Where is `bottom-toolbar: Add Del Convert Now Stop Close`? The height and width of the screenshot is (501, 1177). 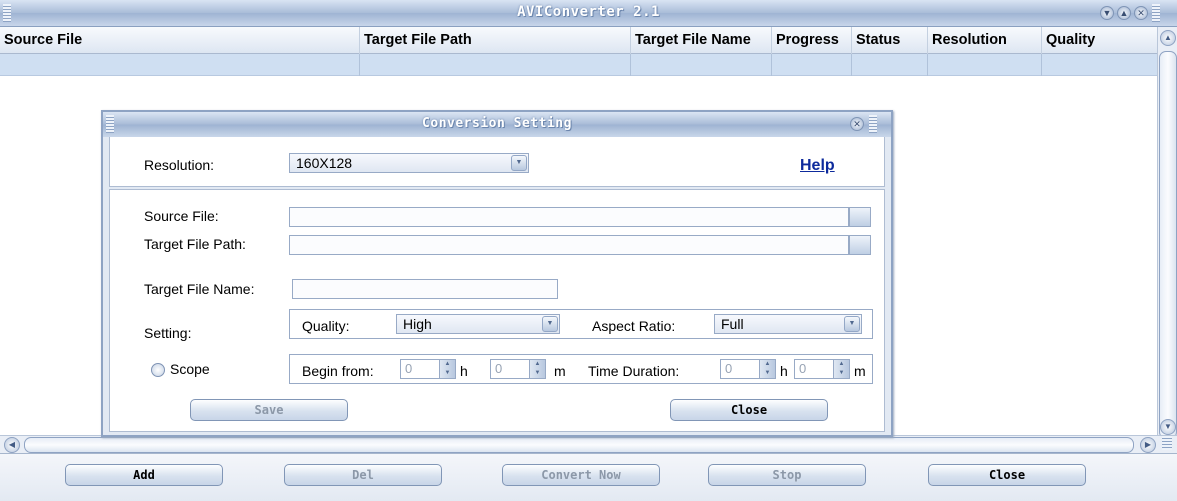
bottom-toolbar: Add Del Convert Now Stop Close is located at coordinates (588, 477).